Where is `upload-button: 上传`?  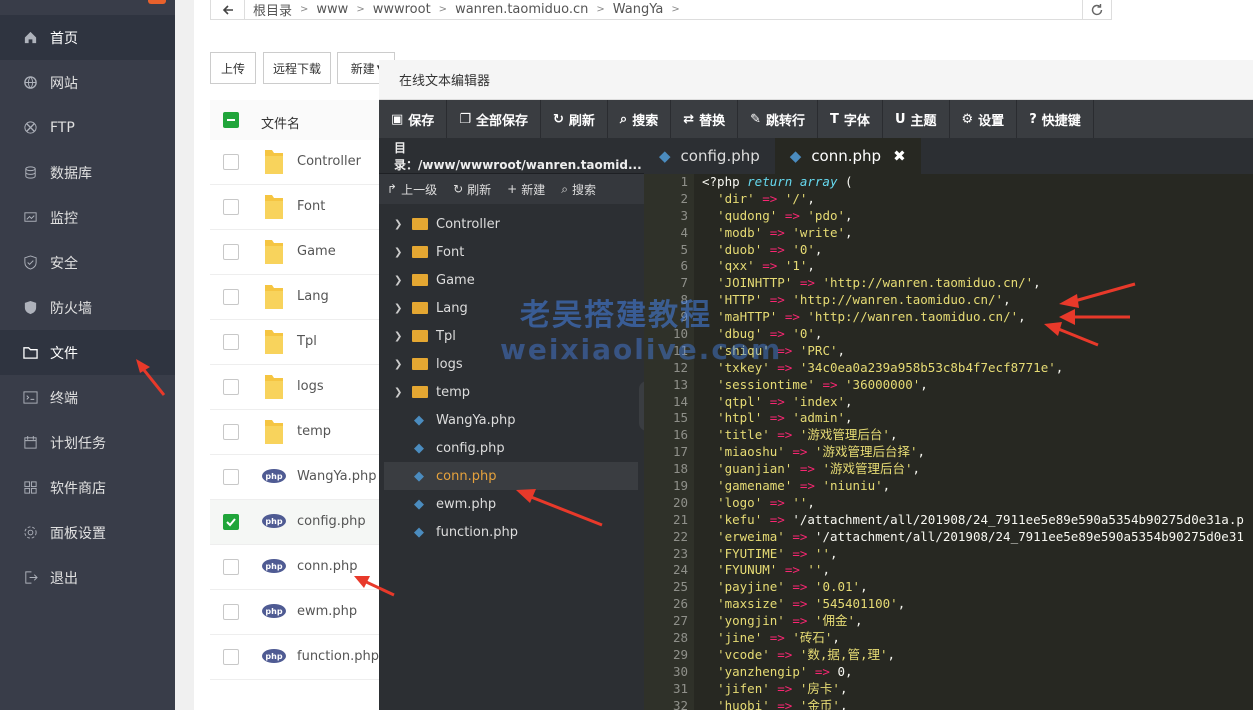
upload-button: 上传 is located at coordinates (233, 68).